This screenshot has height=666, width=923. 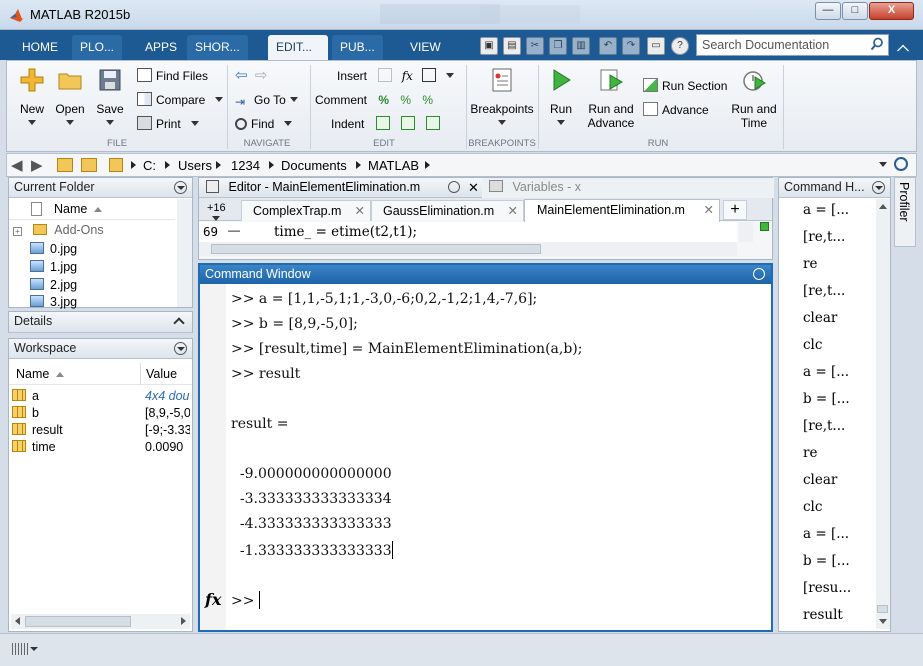 What do you see at coordinates (53, 267) in the screenshot?
I see `file-item: 1.jpg` at bounding box center [53, 267].